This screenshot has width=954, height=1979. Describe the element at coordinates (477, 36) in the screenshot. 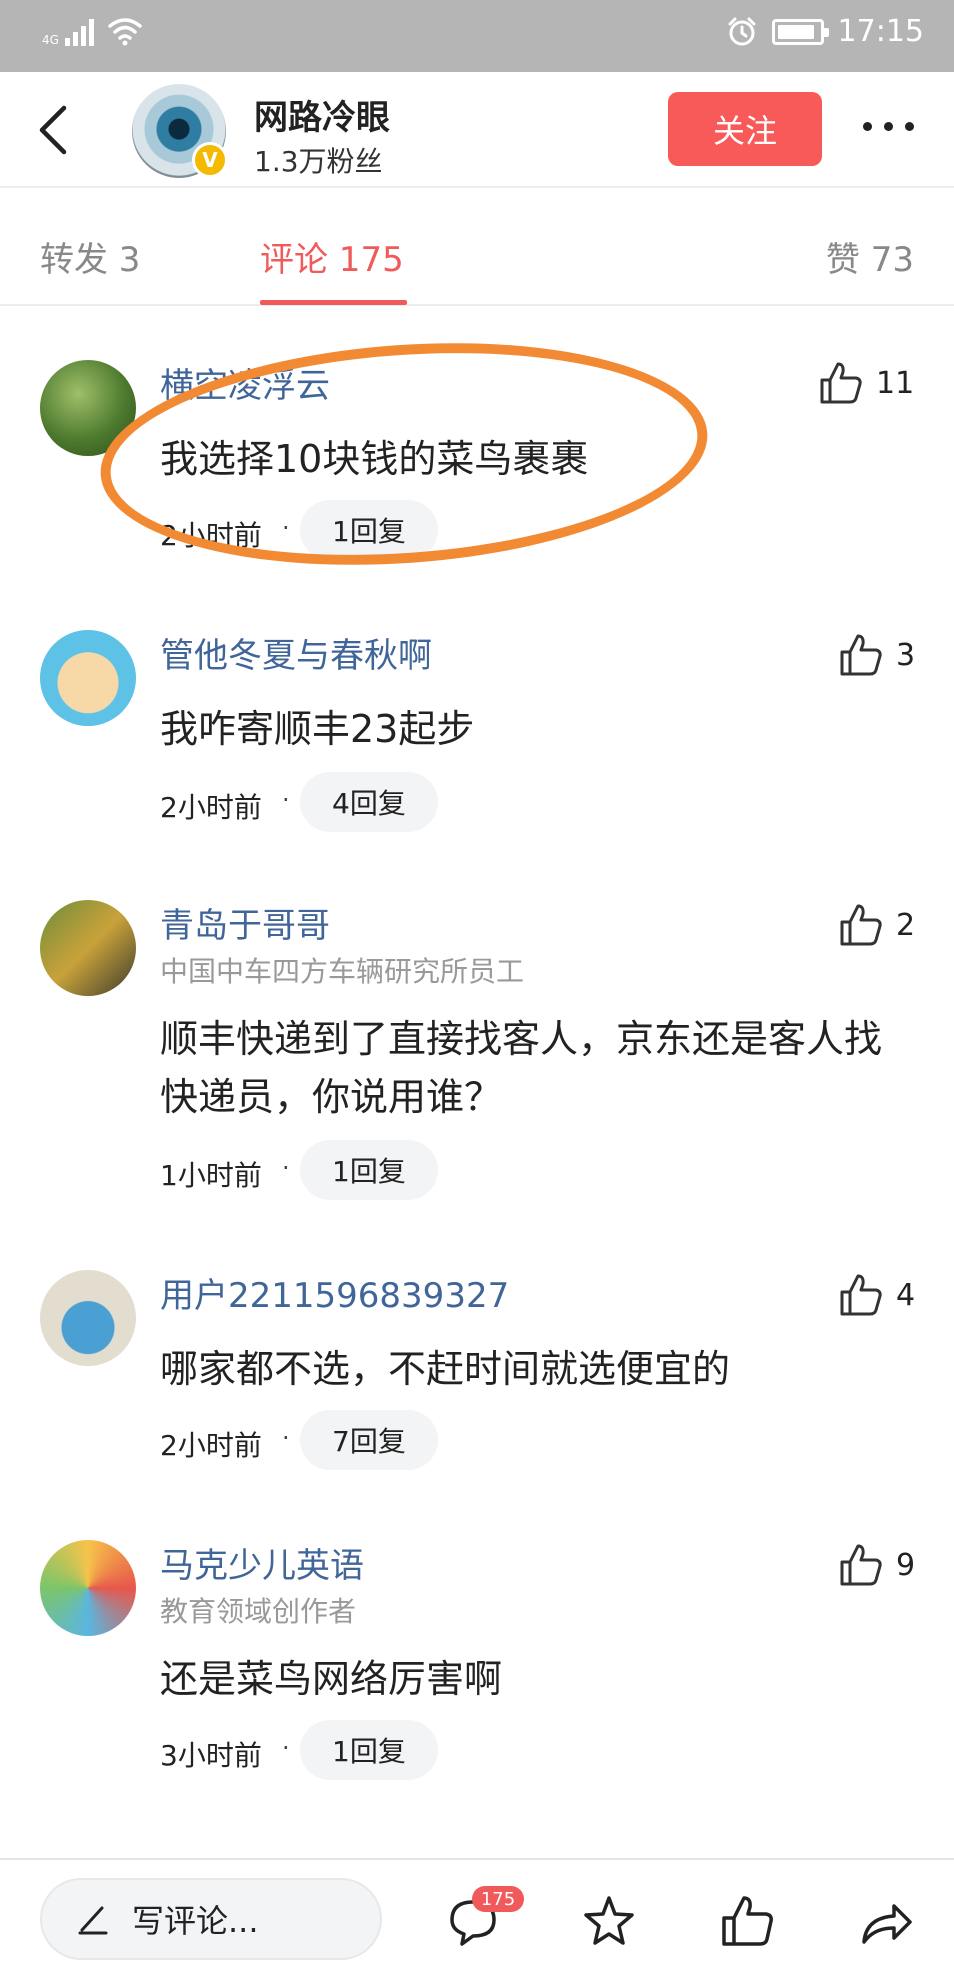

I see `status-bar: 4G 17:15` at that location.